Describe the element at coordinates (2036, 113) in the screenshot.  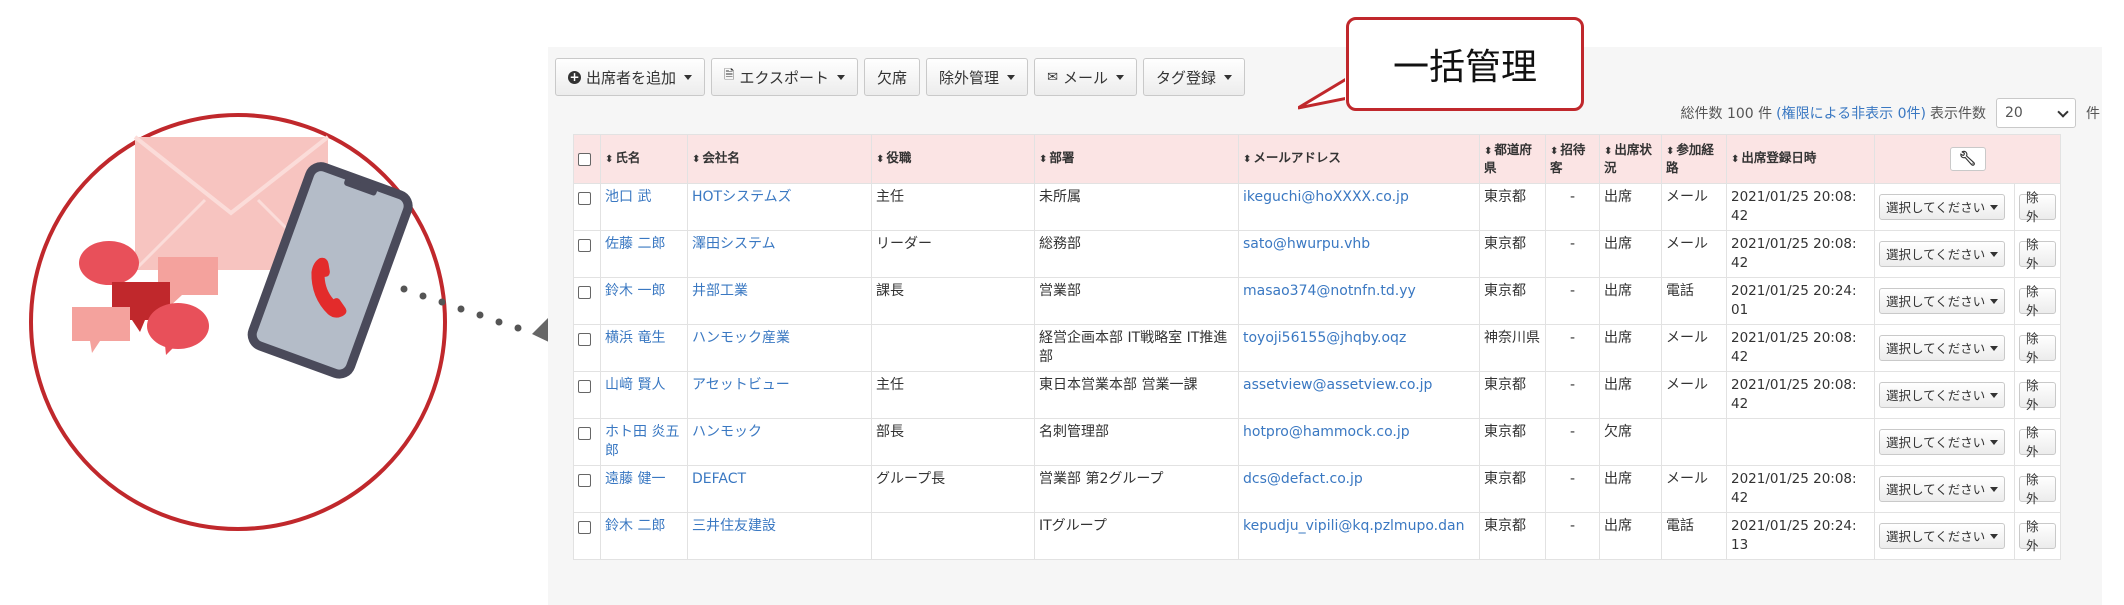
I see `per-page-select: 20` at that location.